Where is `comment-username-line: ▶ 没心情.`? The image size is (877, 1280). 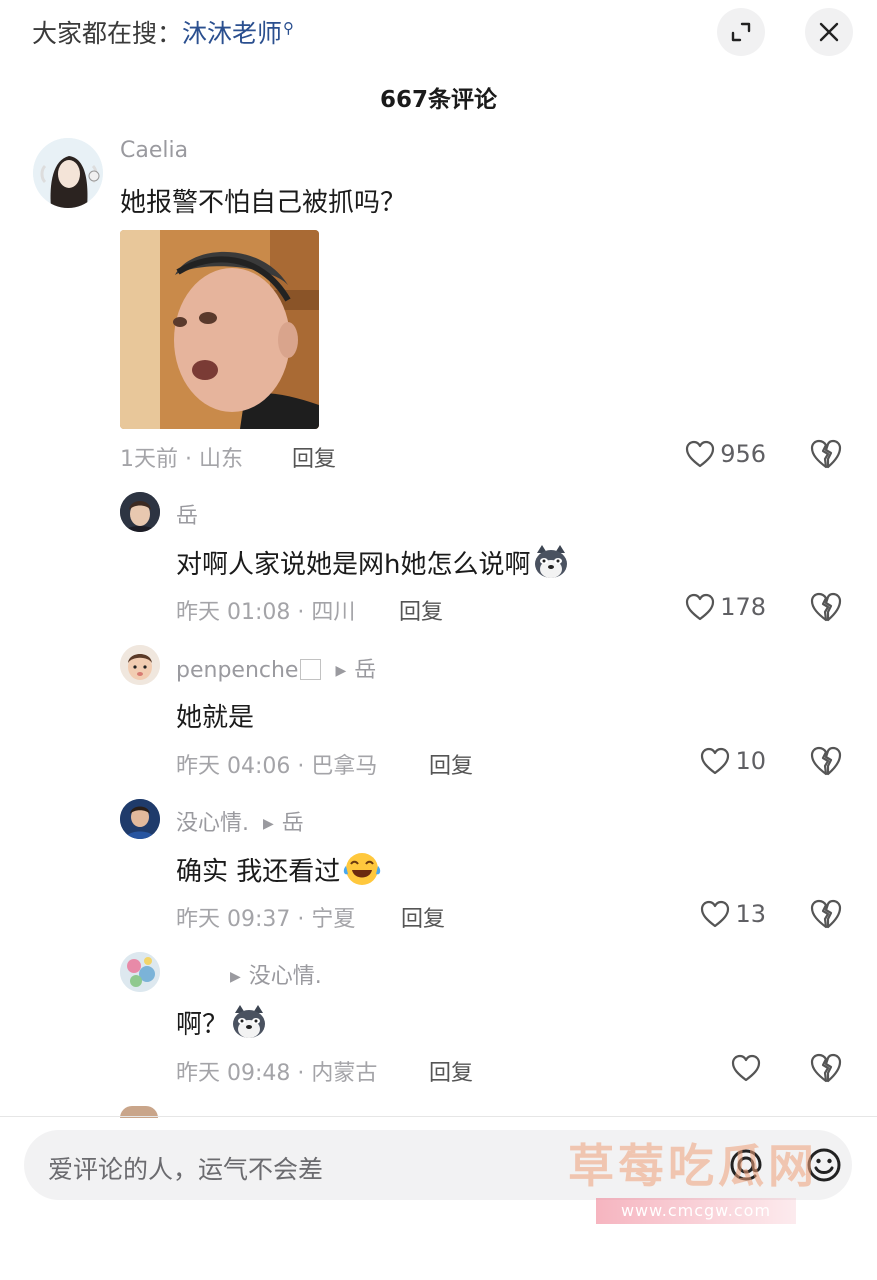
comment-username-line: ▶ 没心情. is located at coordinates (249, 974).